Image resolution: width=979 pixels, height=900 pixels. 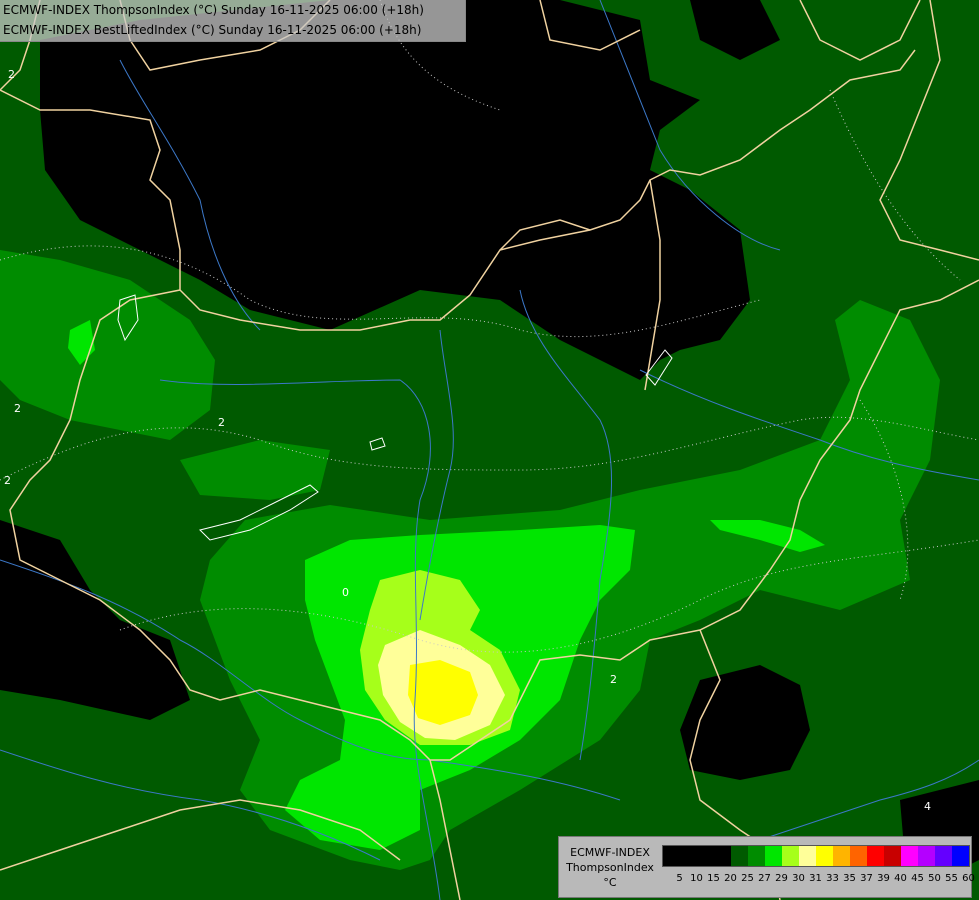 I want to click on legend-tick-label: 27, so click(x=764, y=878).